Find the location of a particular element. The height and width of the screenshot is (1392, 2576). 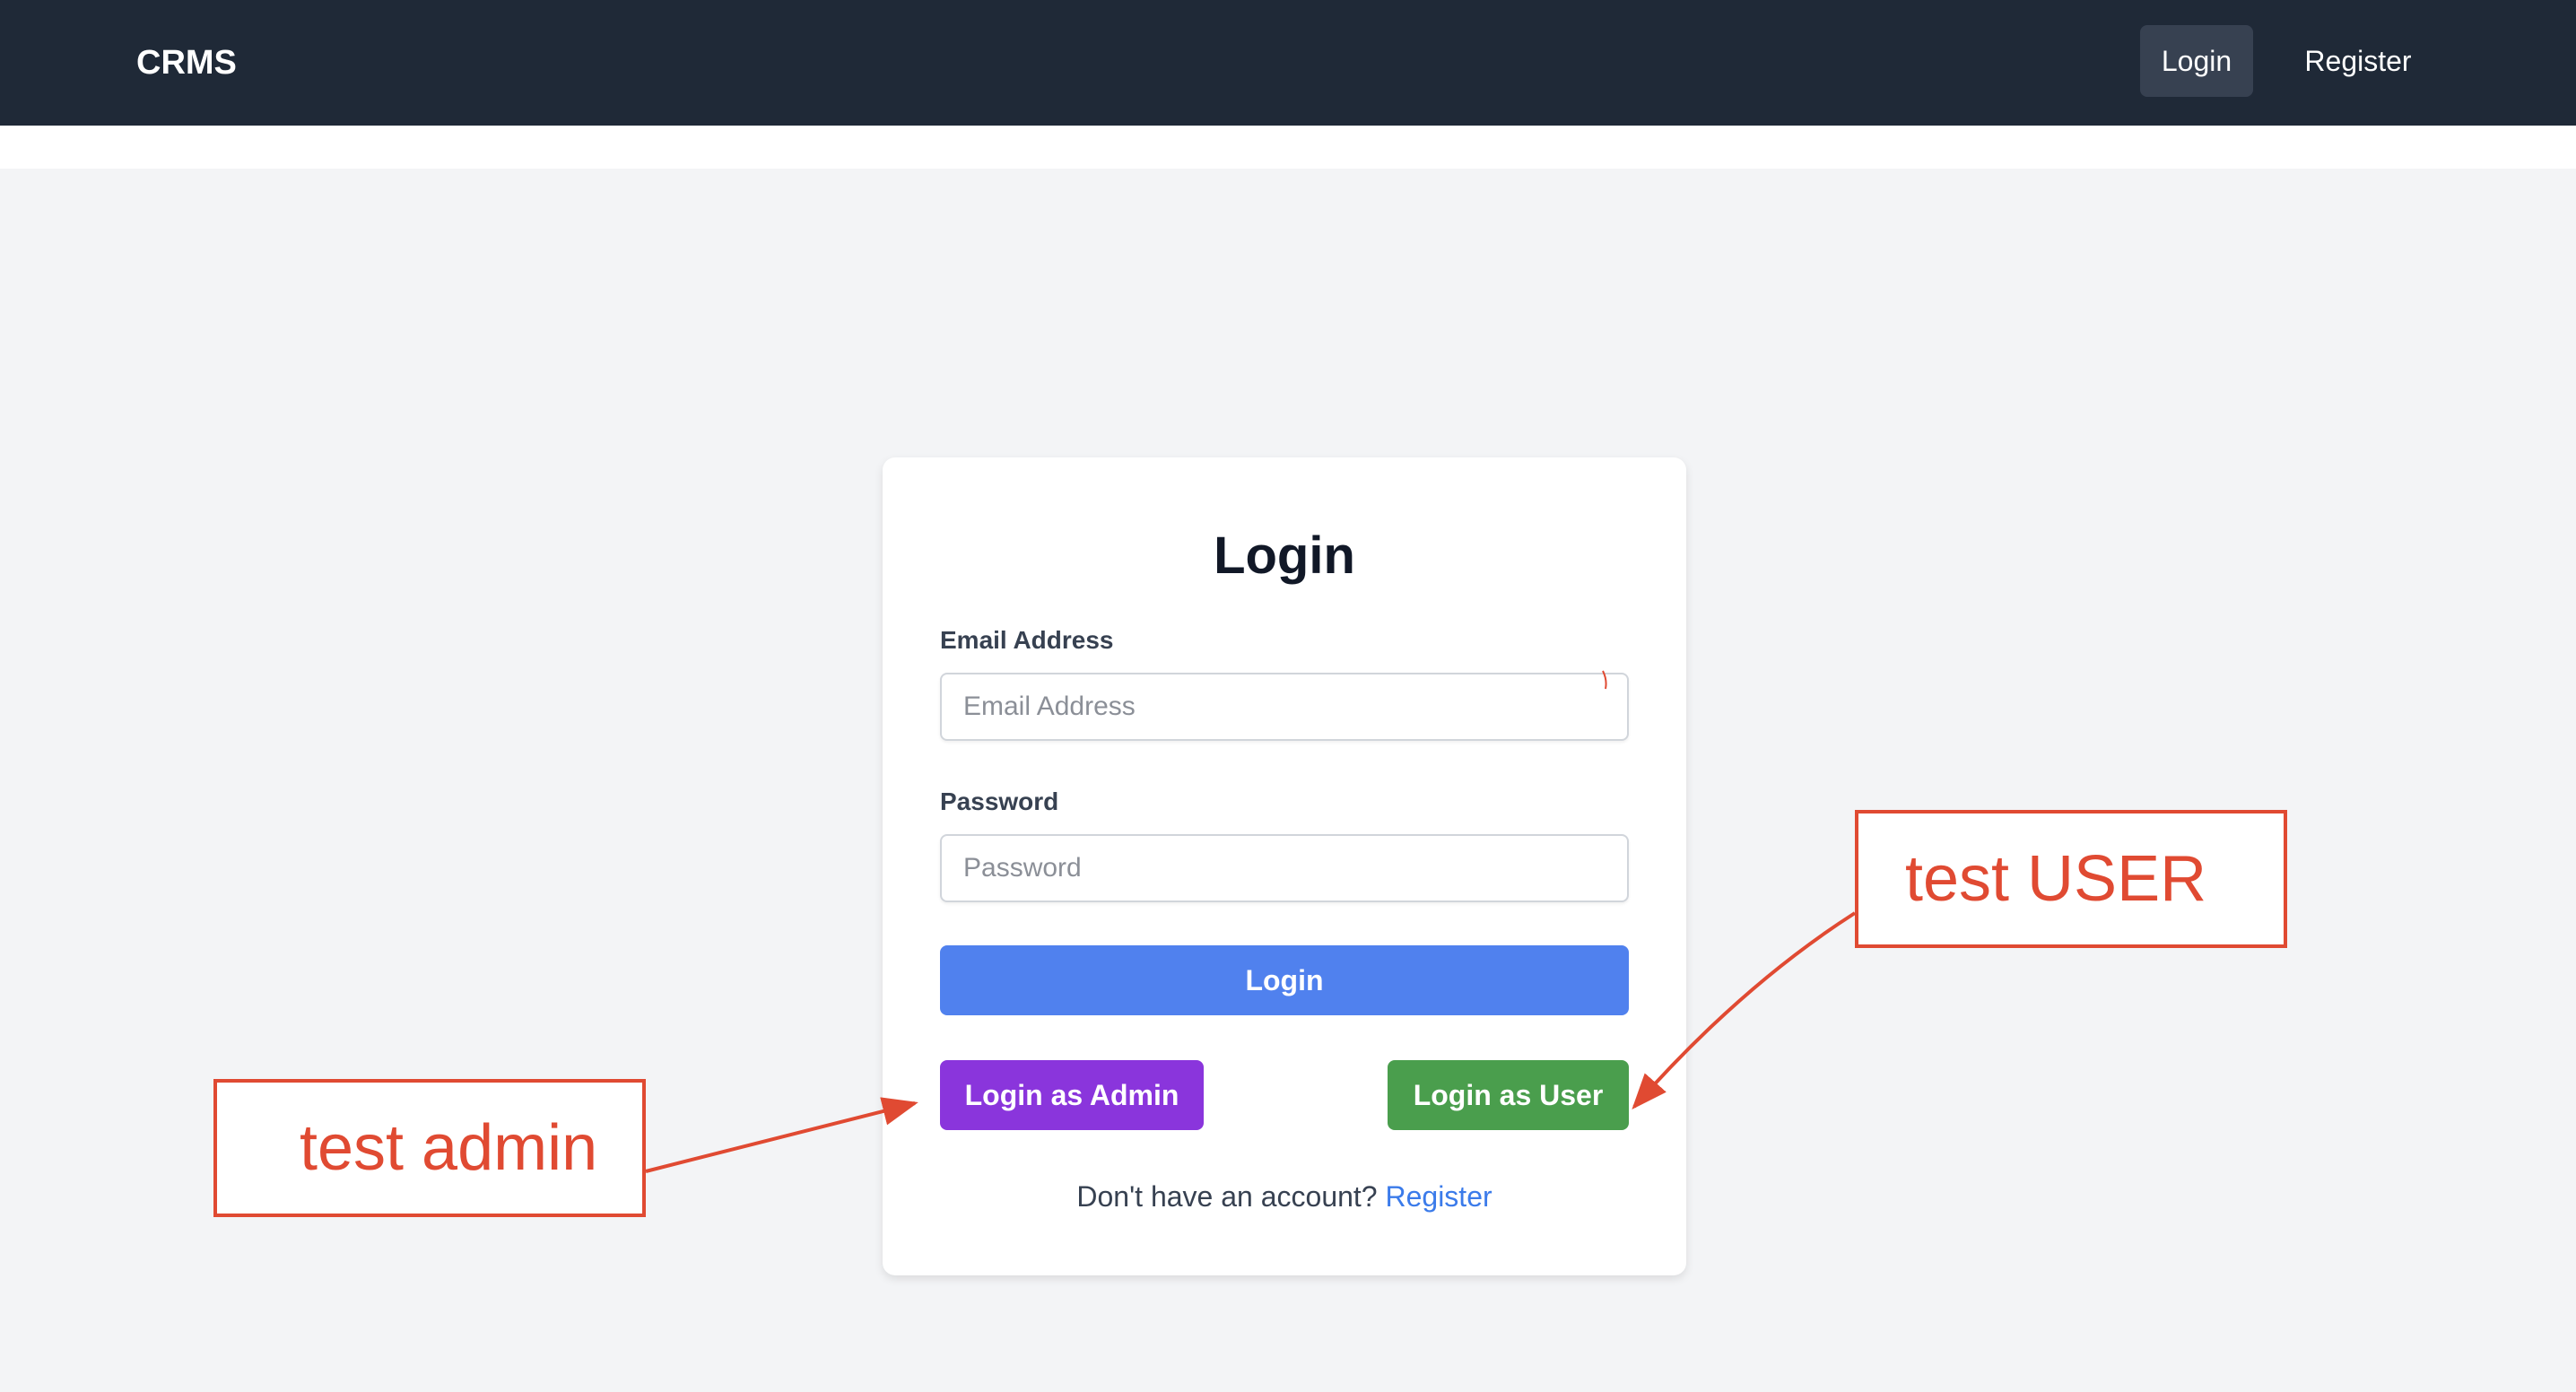

admin-annotation-arrow is located at coordinates (781, 1135).